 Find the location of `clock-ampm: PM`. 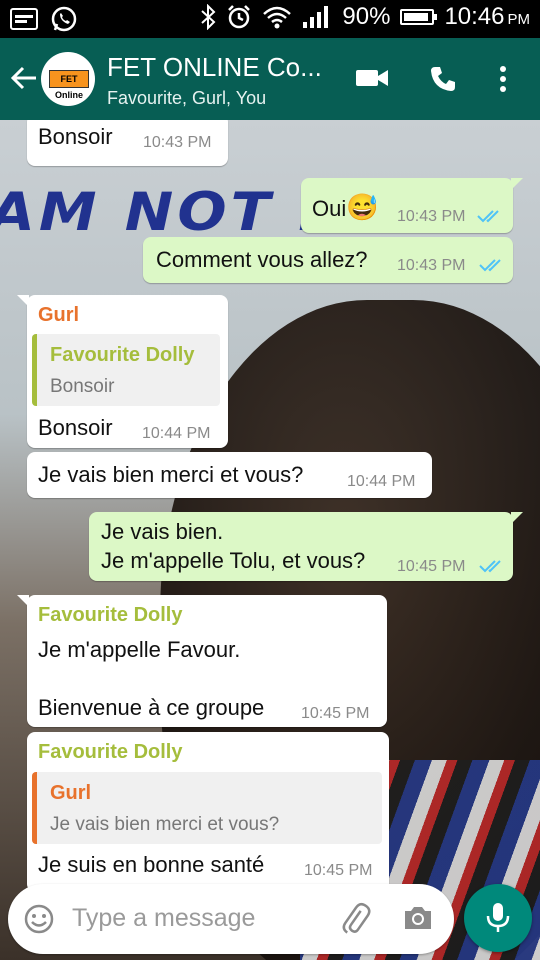

clock-ampm: PM is located at coordinates (519, 19).